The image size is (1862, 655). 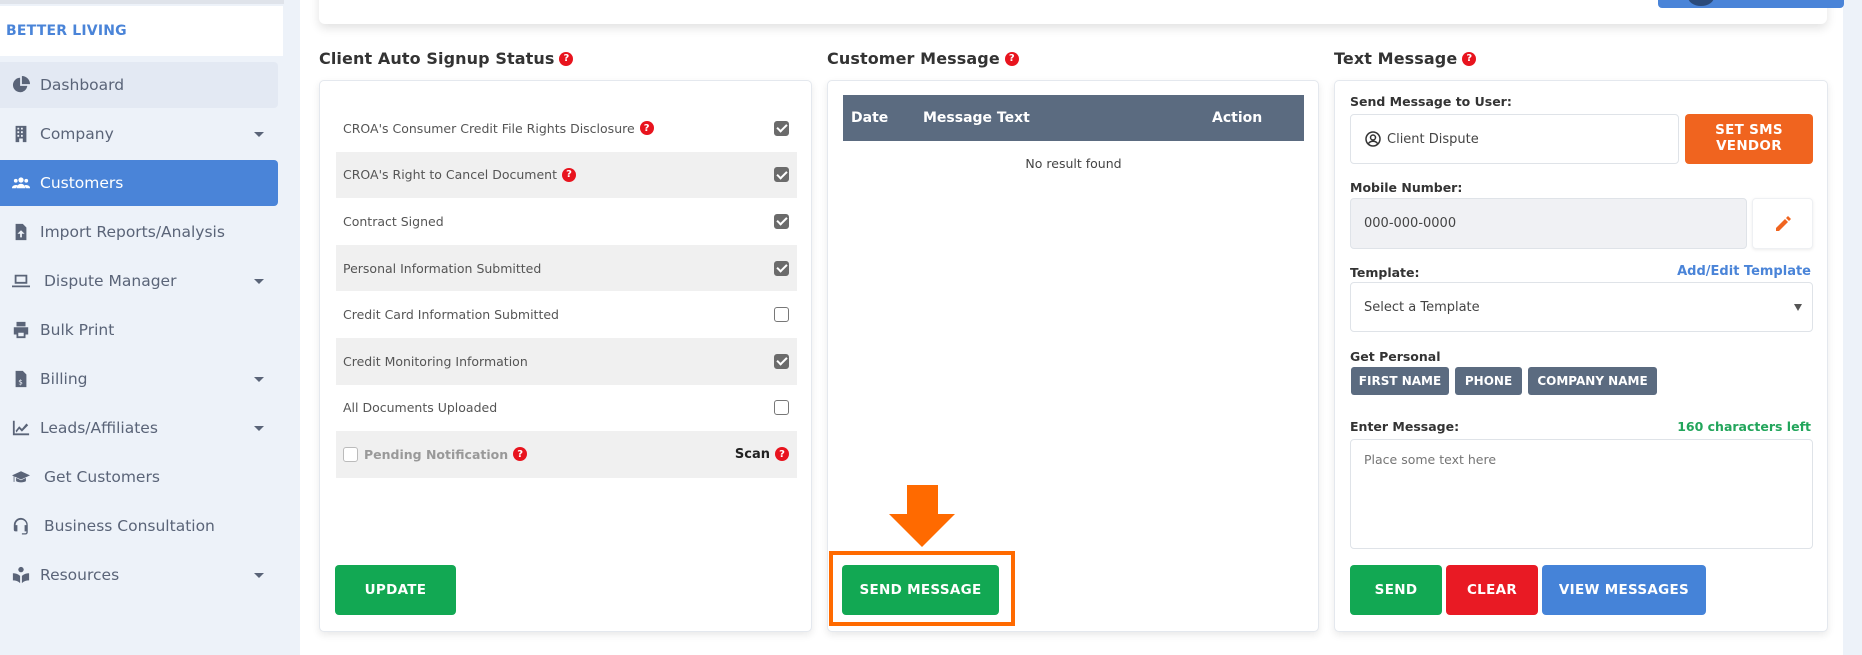 What do you see at coordinates (883, 118) in the screenshot?
I see `column-date: Date` at bounding box center [883, 118].